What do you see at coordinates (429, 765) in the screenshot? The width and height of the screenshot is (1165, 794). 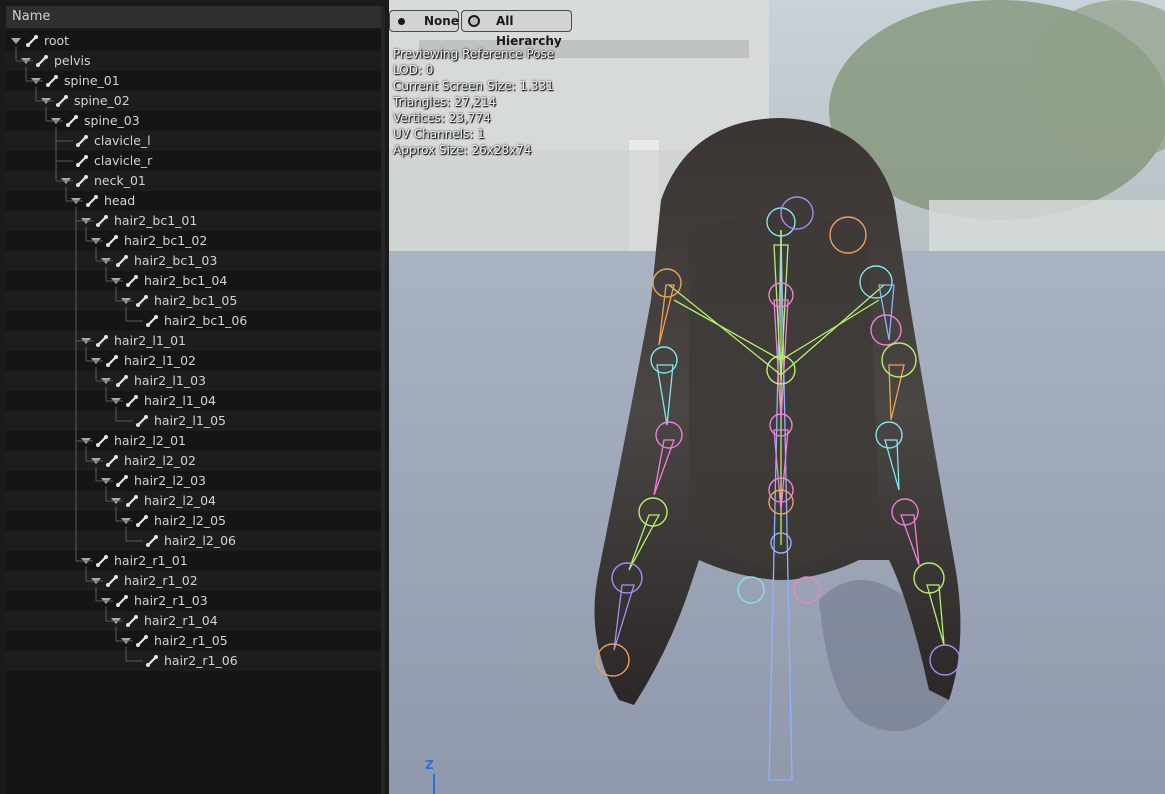 I see `axis-z-label: Z` at bounding box center [429, 765].